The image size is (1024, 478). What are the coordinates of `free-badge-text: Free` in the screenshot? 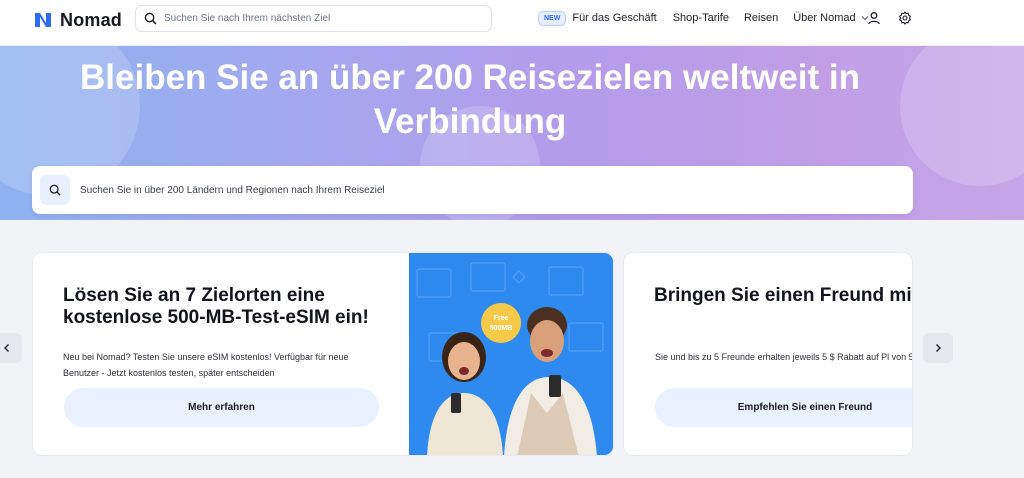 It's located at (501, 318).